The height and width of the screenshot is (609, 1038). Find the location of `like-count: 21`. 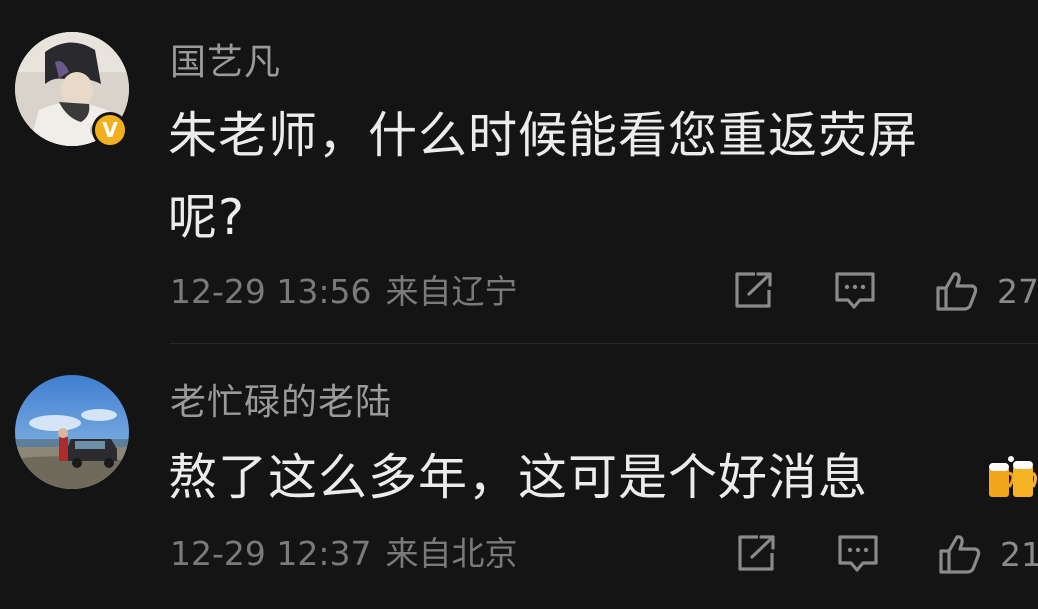

like-count: 21 is located at coordinates (1019, 554).